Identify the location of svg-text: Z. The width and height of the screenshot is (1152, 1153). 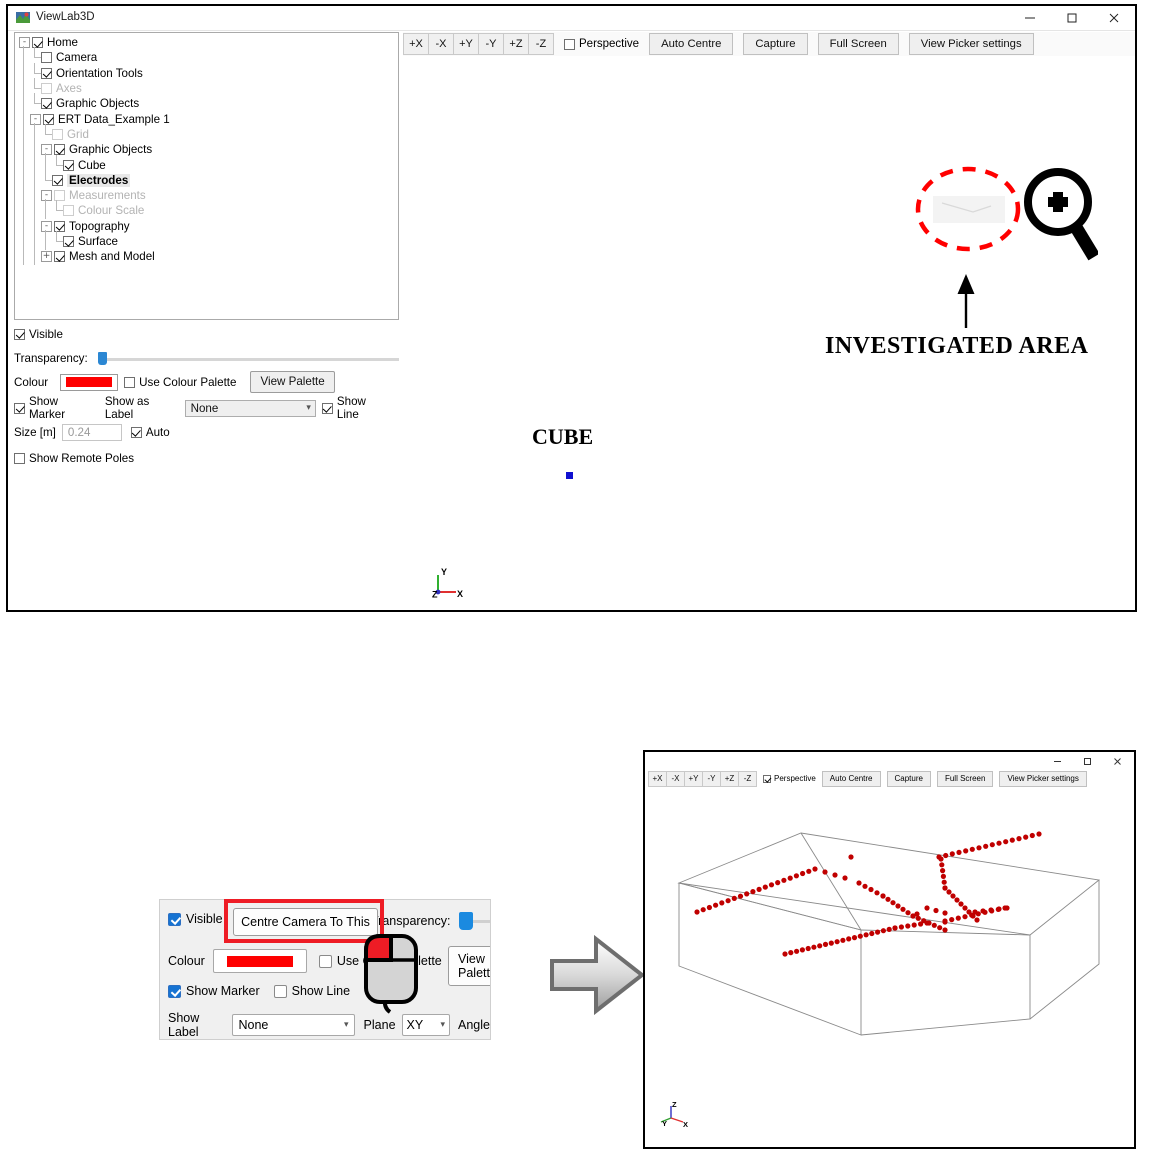
(674, 1104).